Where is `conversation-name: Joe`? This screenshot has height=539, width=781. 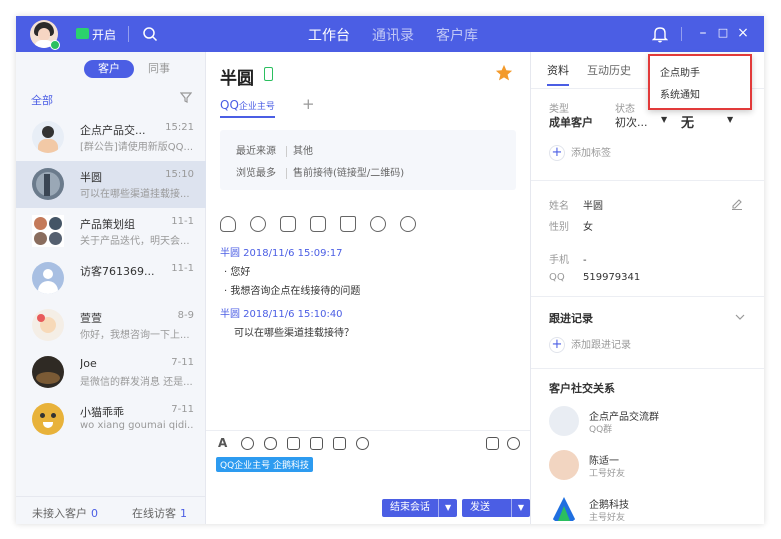 conversation-name: Joe is located at coordinates (88, 363).